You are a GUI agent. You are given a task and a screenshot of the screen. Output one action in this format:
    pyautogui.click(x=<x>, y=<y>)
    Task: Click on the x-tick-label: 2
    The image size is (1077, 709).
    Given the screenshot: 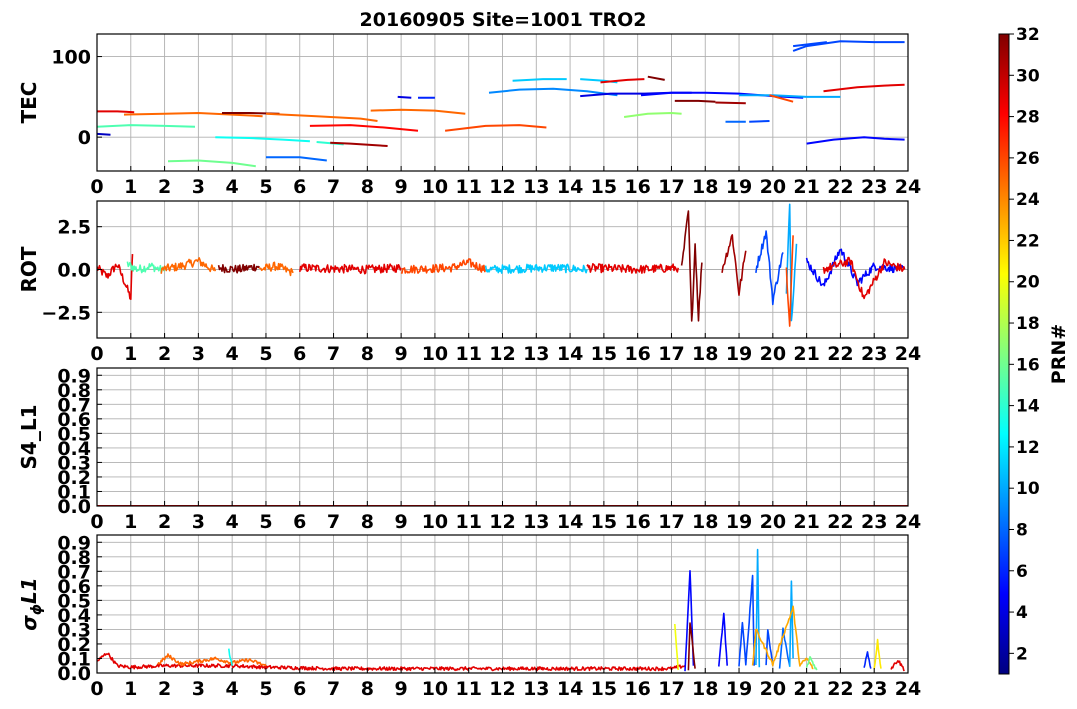 What is the action you would take?
    pyautogui.click(x=164, y=689)
    